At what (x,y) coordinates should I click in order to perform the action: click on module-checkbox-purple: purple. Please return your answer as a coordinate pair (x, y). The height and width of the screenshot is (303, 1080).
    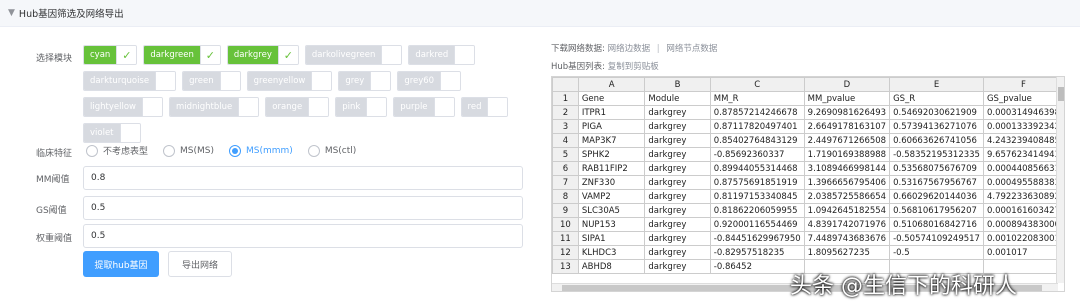
    Looking at the image, I should click on (424, 107).